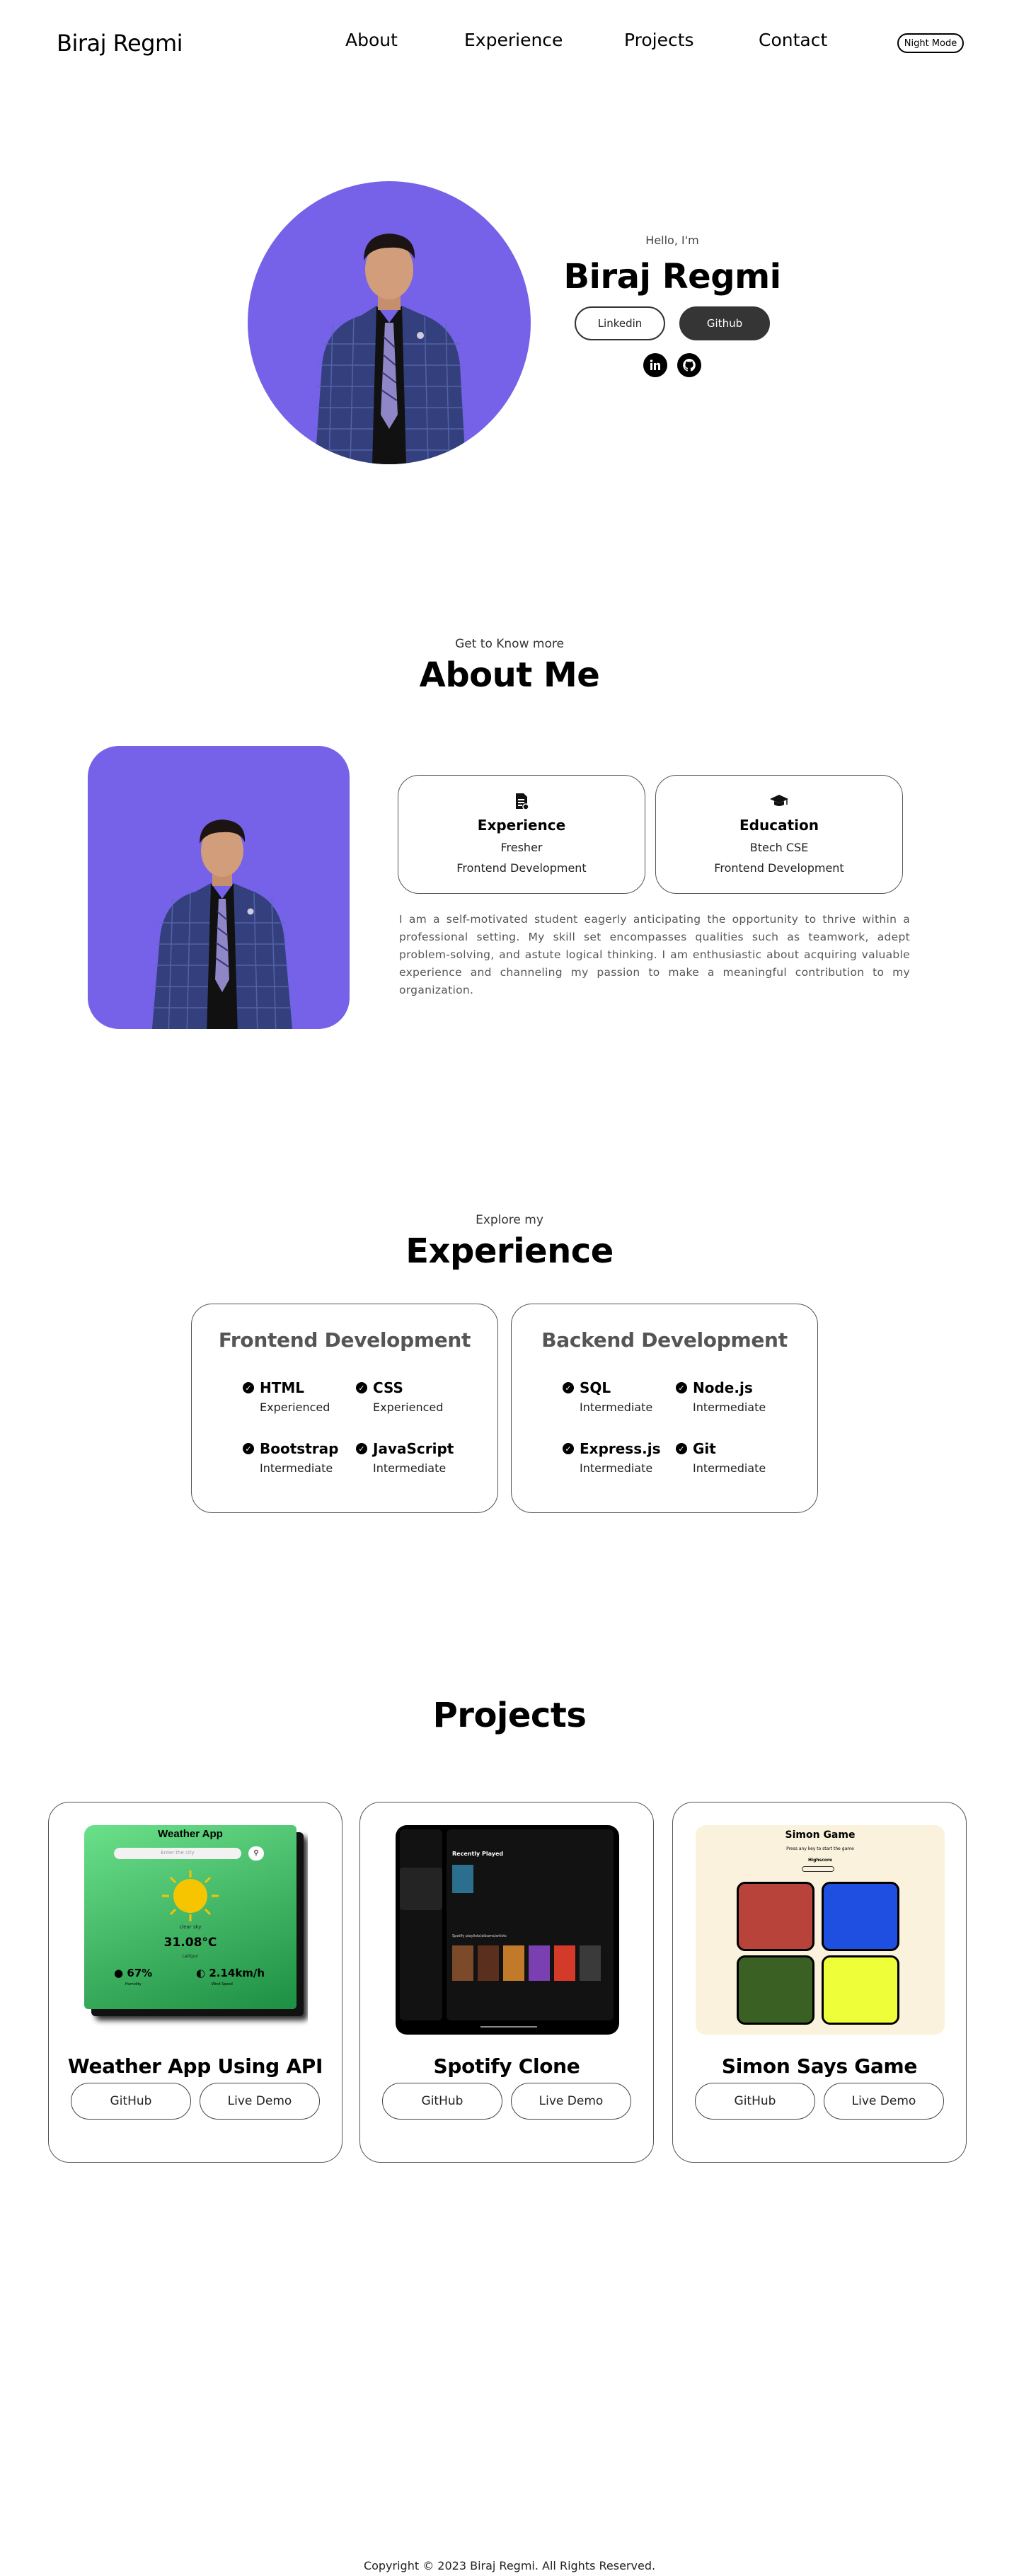 This screenshot has width=1019, height=2576. I want to click on nav-link-projects: Projects, so click(659, 40).